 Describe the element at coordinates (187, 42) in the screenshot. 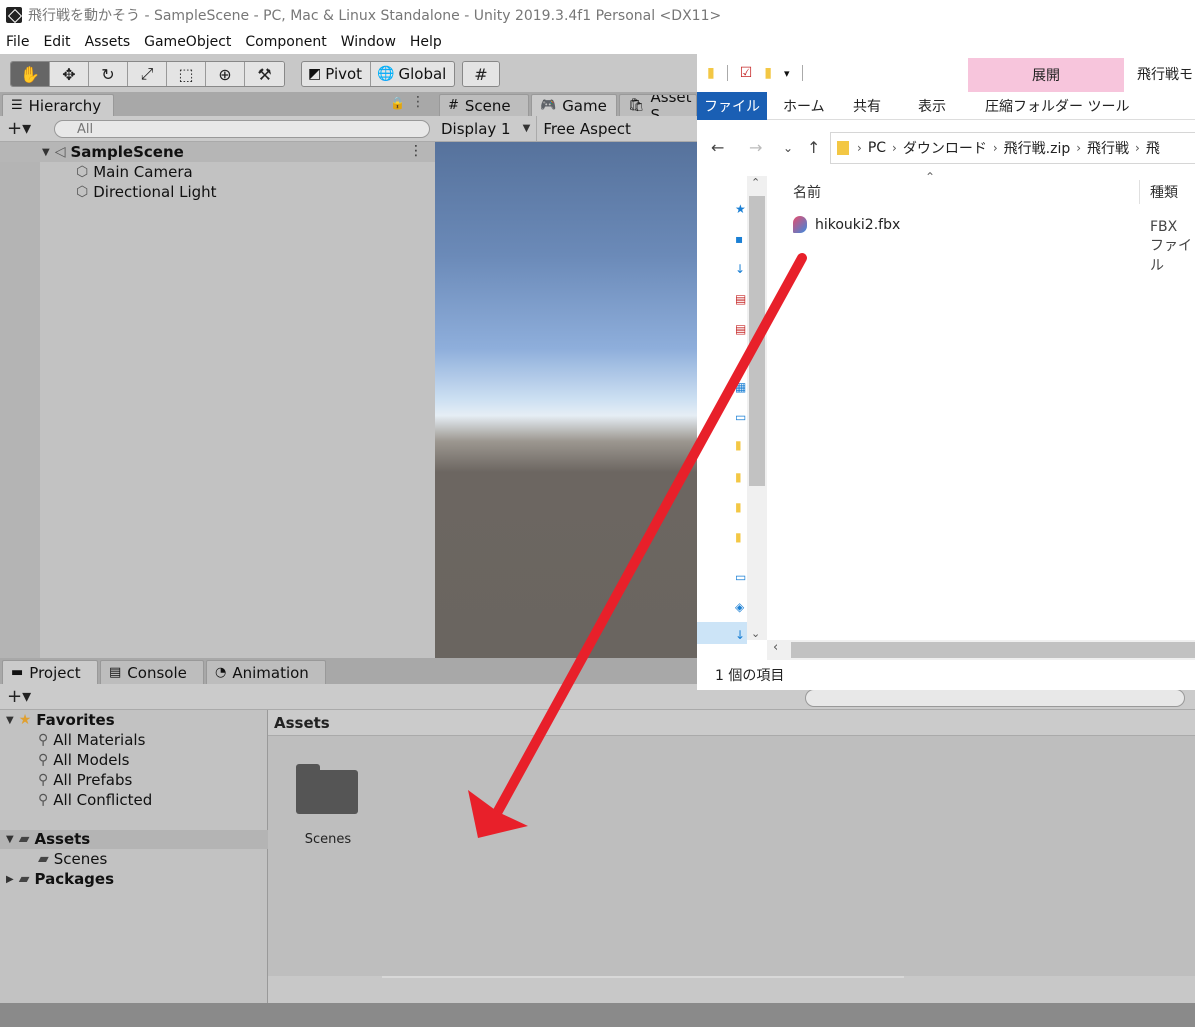

I see `menu-gameobject: GameObject` at that location.